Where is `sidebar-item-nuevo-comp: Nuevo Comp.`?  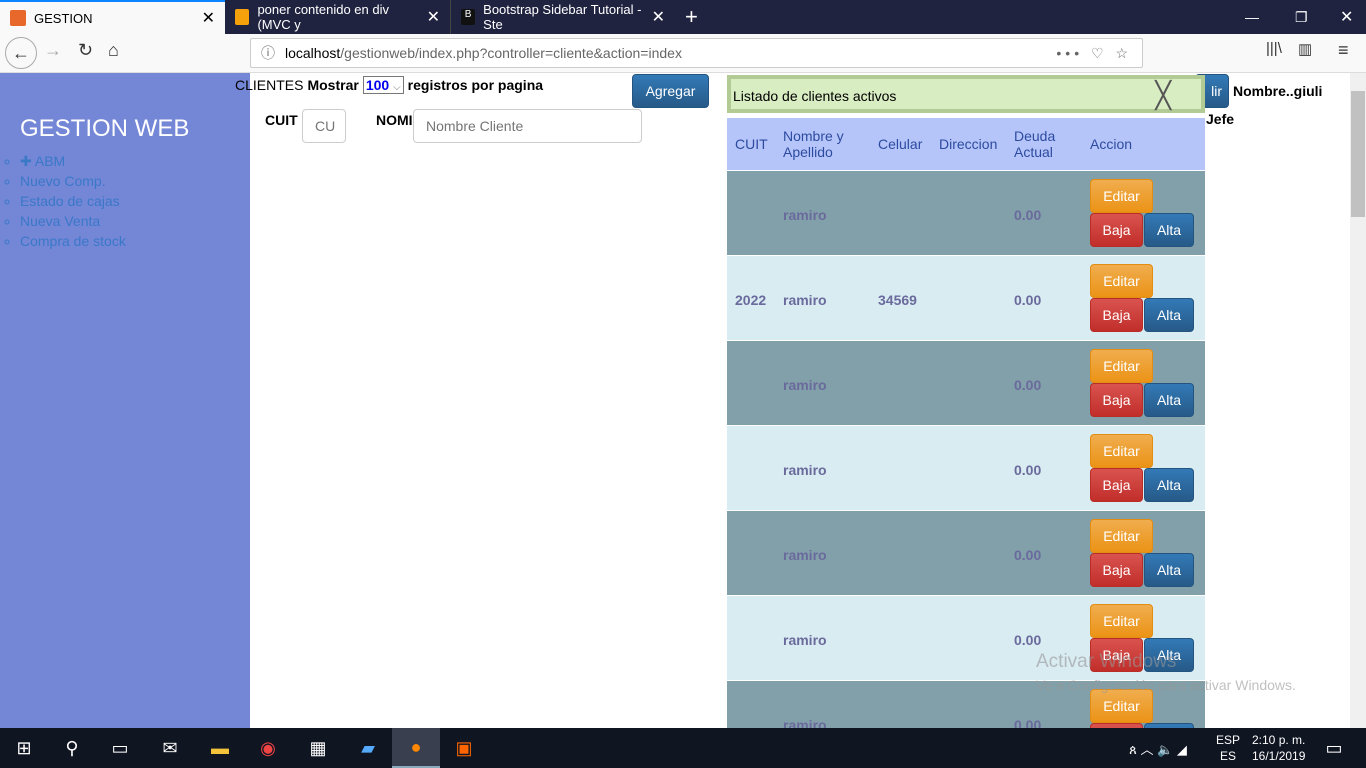 sidebar-item-nuevo-comp: Nuevo Comp. is located at coordinates (73, 183).